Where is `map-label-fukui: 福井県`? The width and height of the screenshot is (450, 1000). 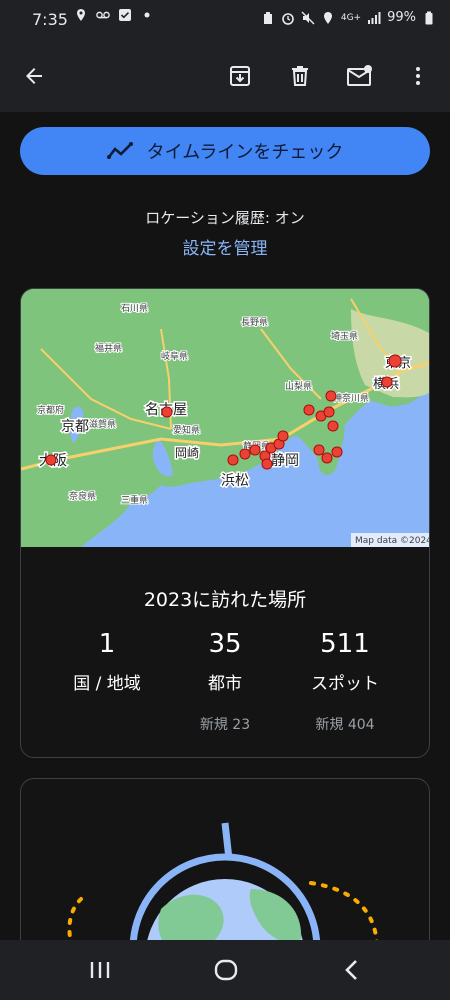
map-label-fukui: 福井県 is located at coordinates (108, 348).